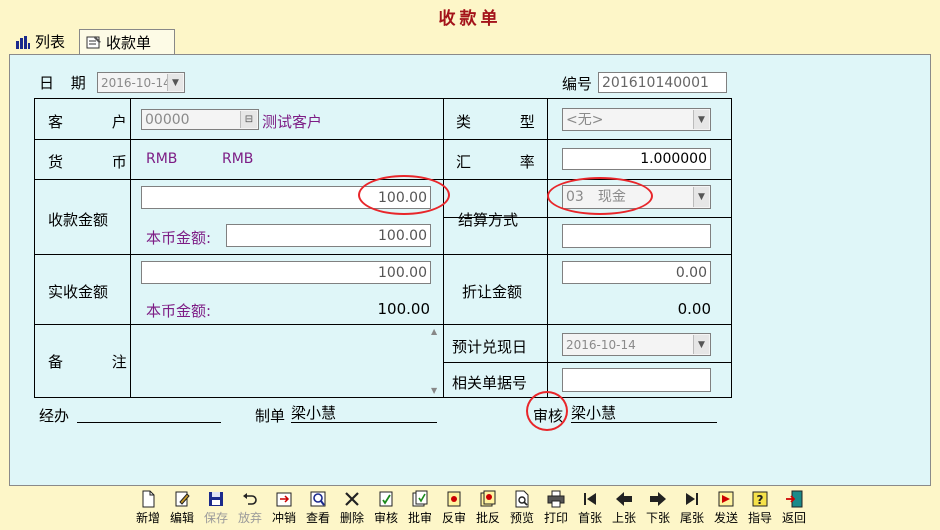  Describe the element at coordinates (65, 83) in the screenshot. I see `date-label: 日 期` at that location.